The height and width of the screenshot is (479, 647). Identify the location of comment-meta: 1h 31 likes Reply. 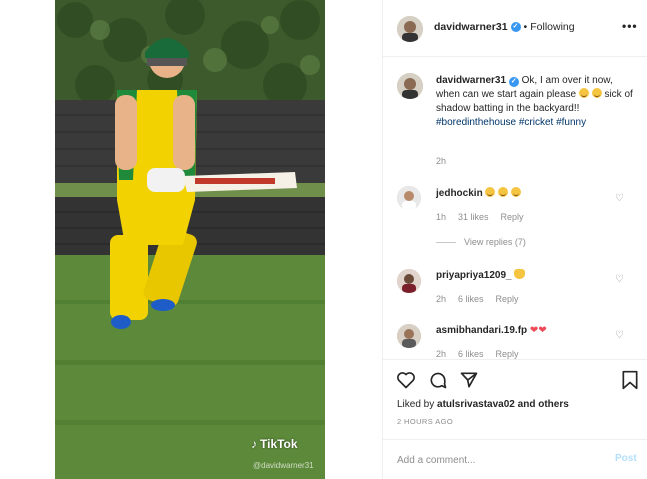
(480, 217).